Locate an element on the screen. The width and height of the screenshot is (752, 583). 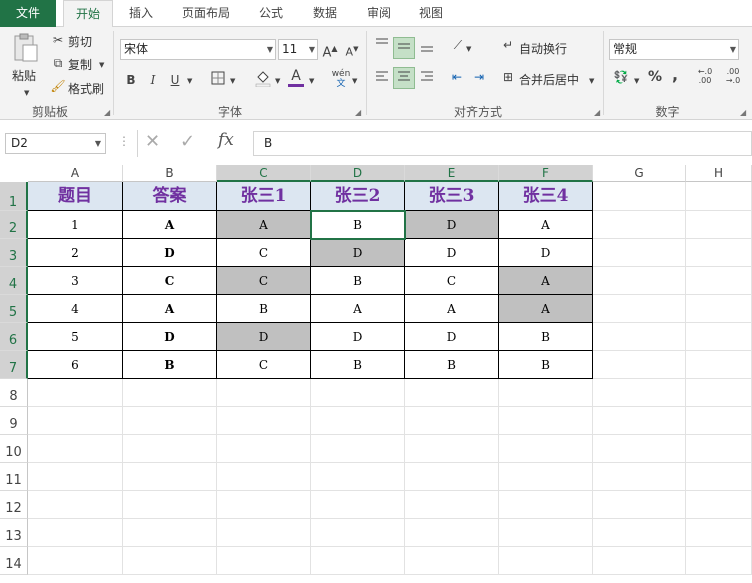
tab-insert: 插入 is located at coordinates (141, 13).